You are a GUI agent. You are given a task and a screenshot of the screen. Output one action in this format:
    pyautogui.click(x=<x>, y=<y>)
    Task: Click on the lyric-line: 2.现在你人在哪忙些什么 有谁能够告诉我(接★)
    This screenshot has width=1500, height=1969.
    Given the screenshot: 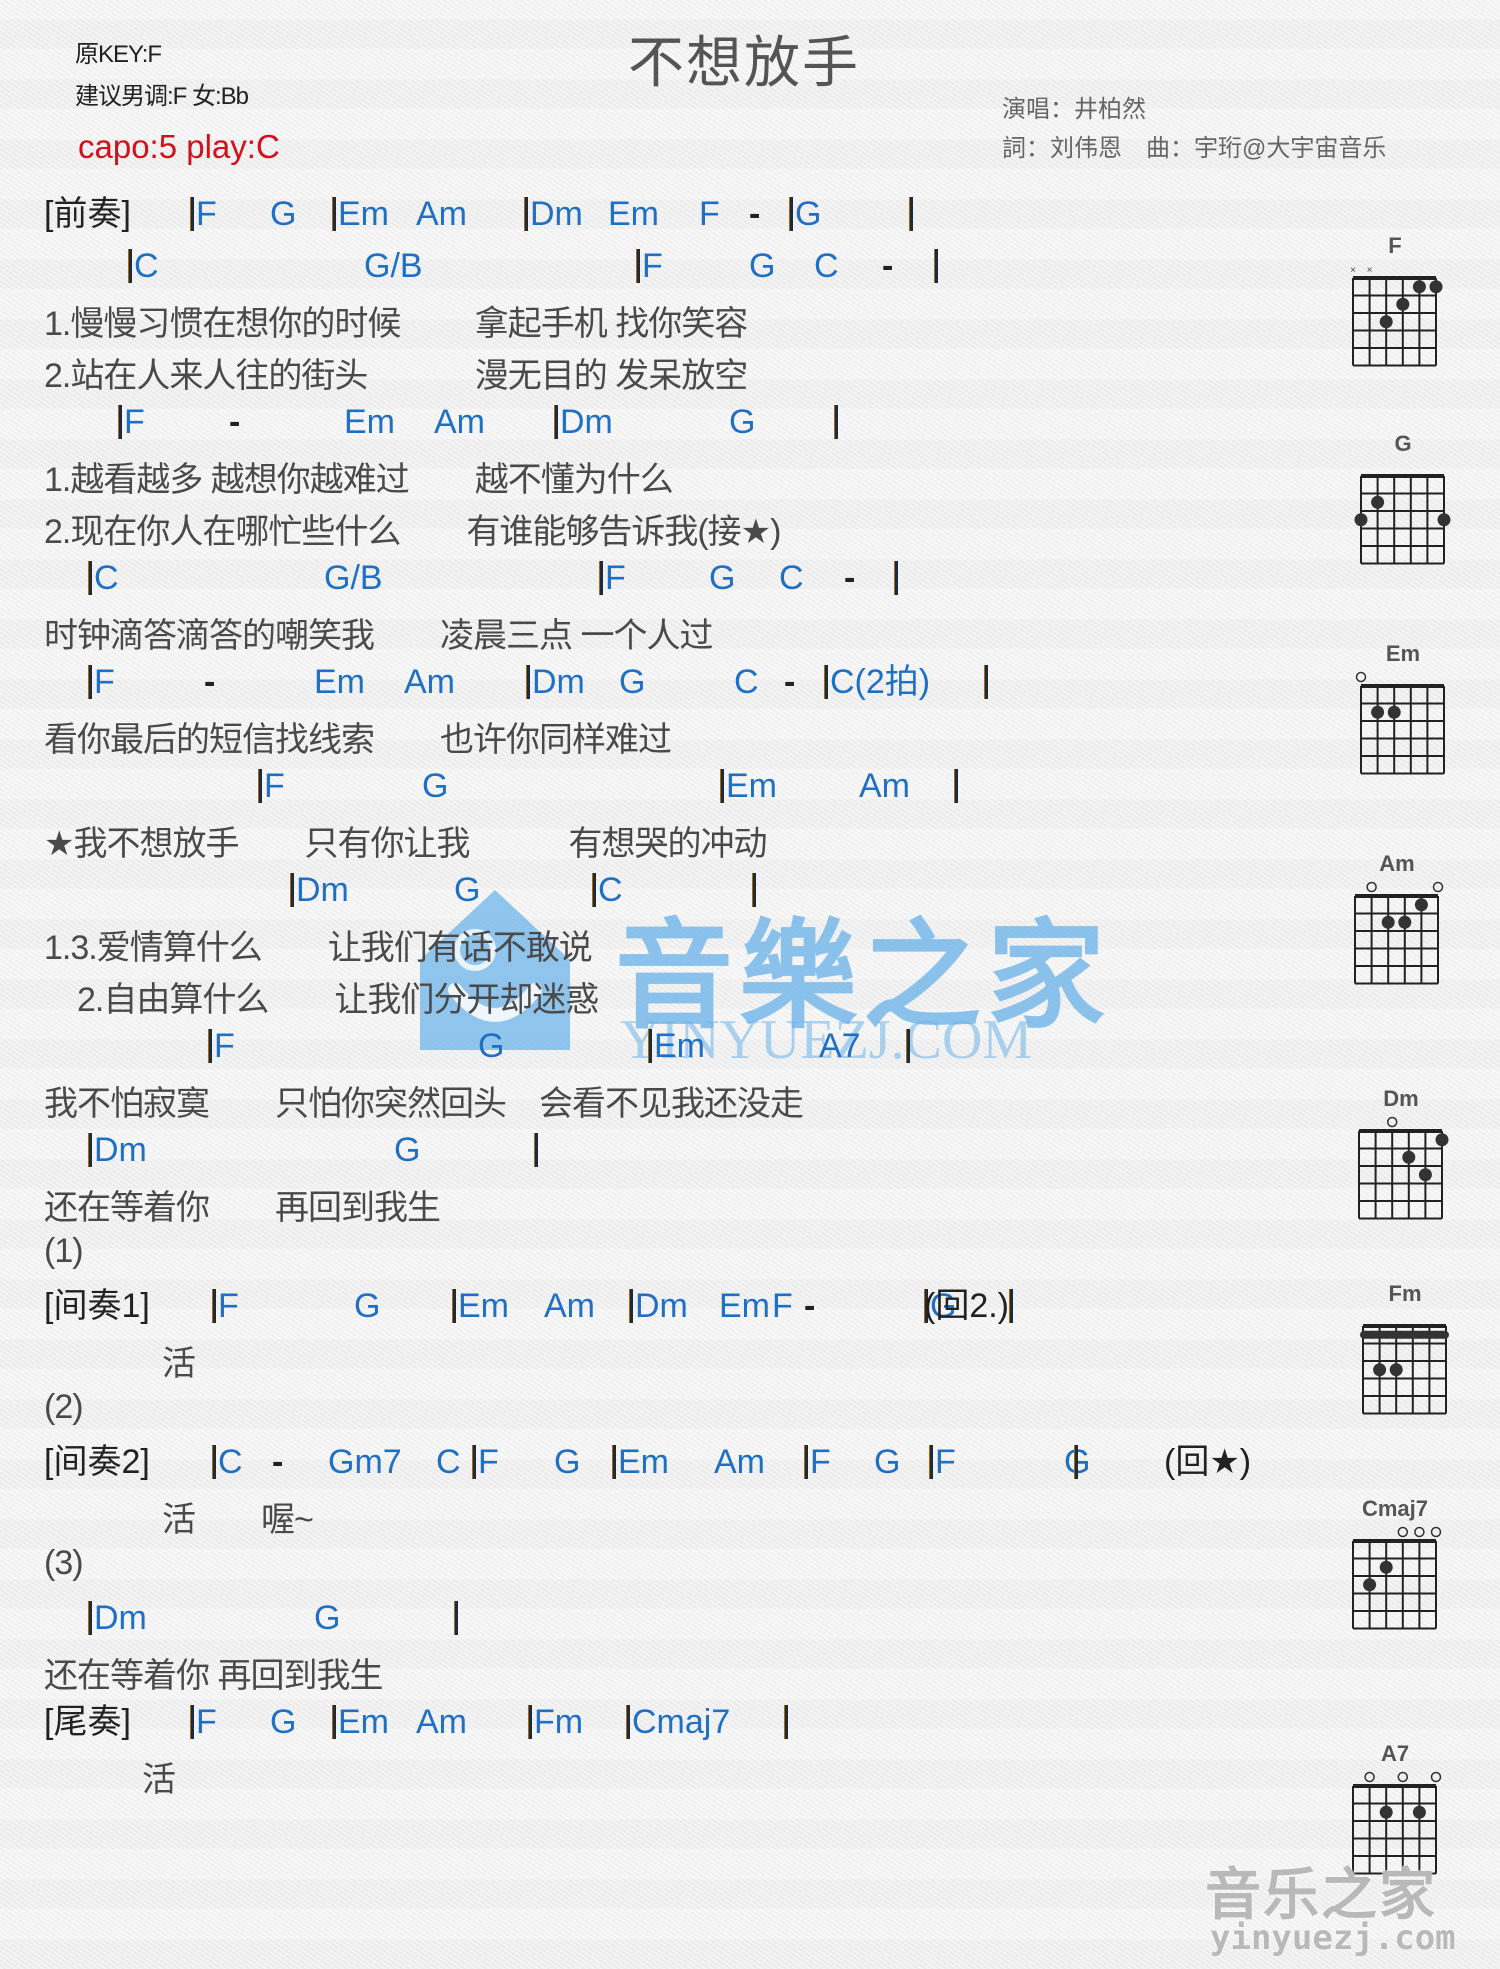 What is the action you would take?
    pyautogui.click(x=412, y=527)
    